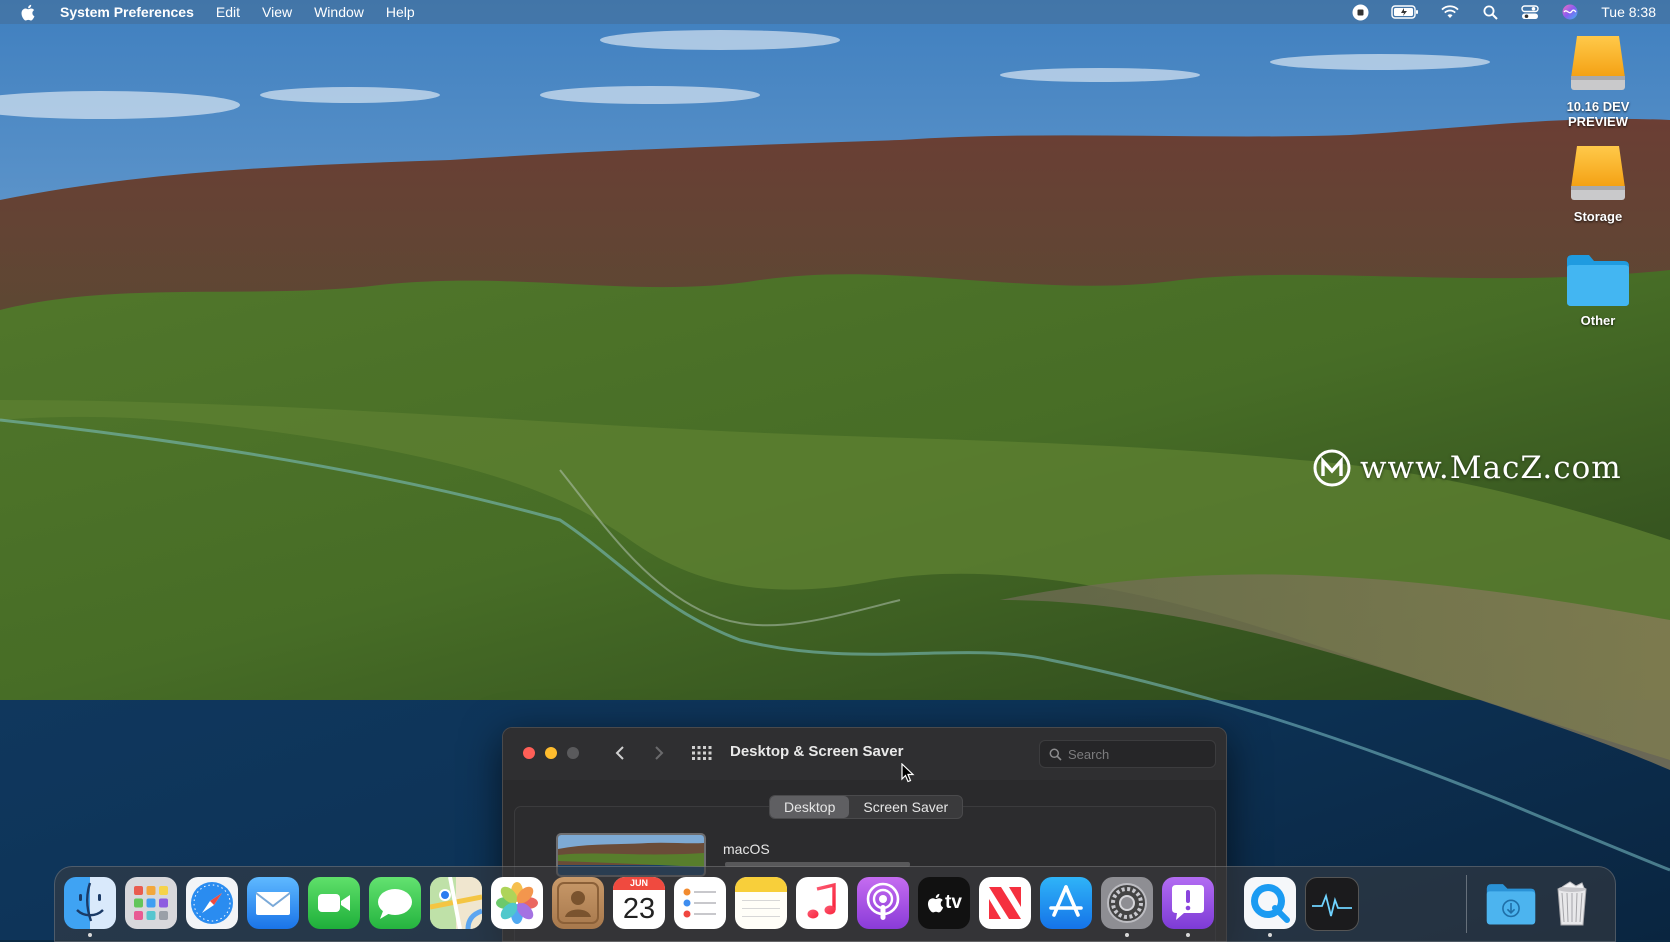  I want to click on facetime-icon, so click(334, 903).